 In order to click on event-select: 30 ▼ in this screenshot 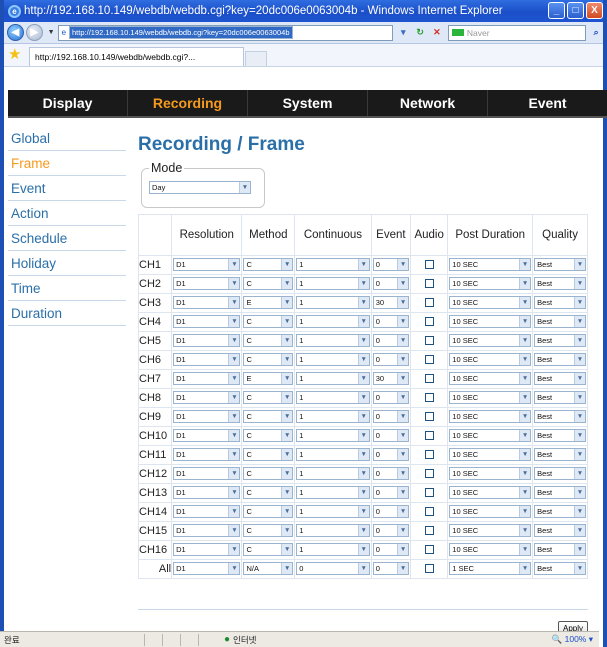, I will do `click(391, 379)`.